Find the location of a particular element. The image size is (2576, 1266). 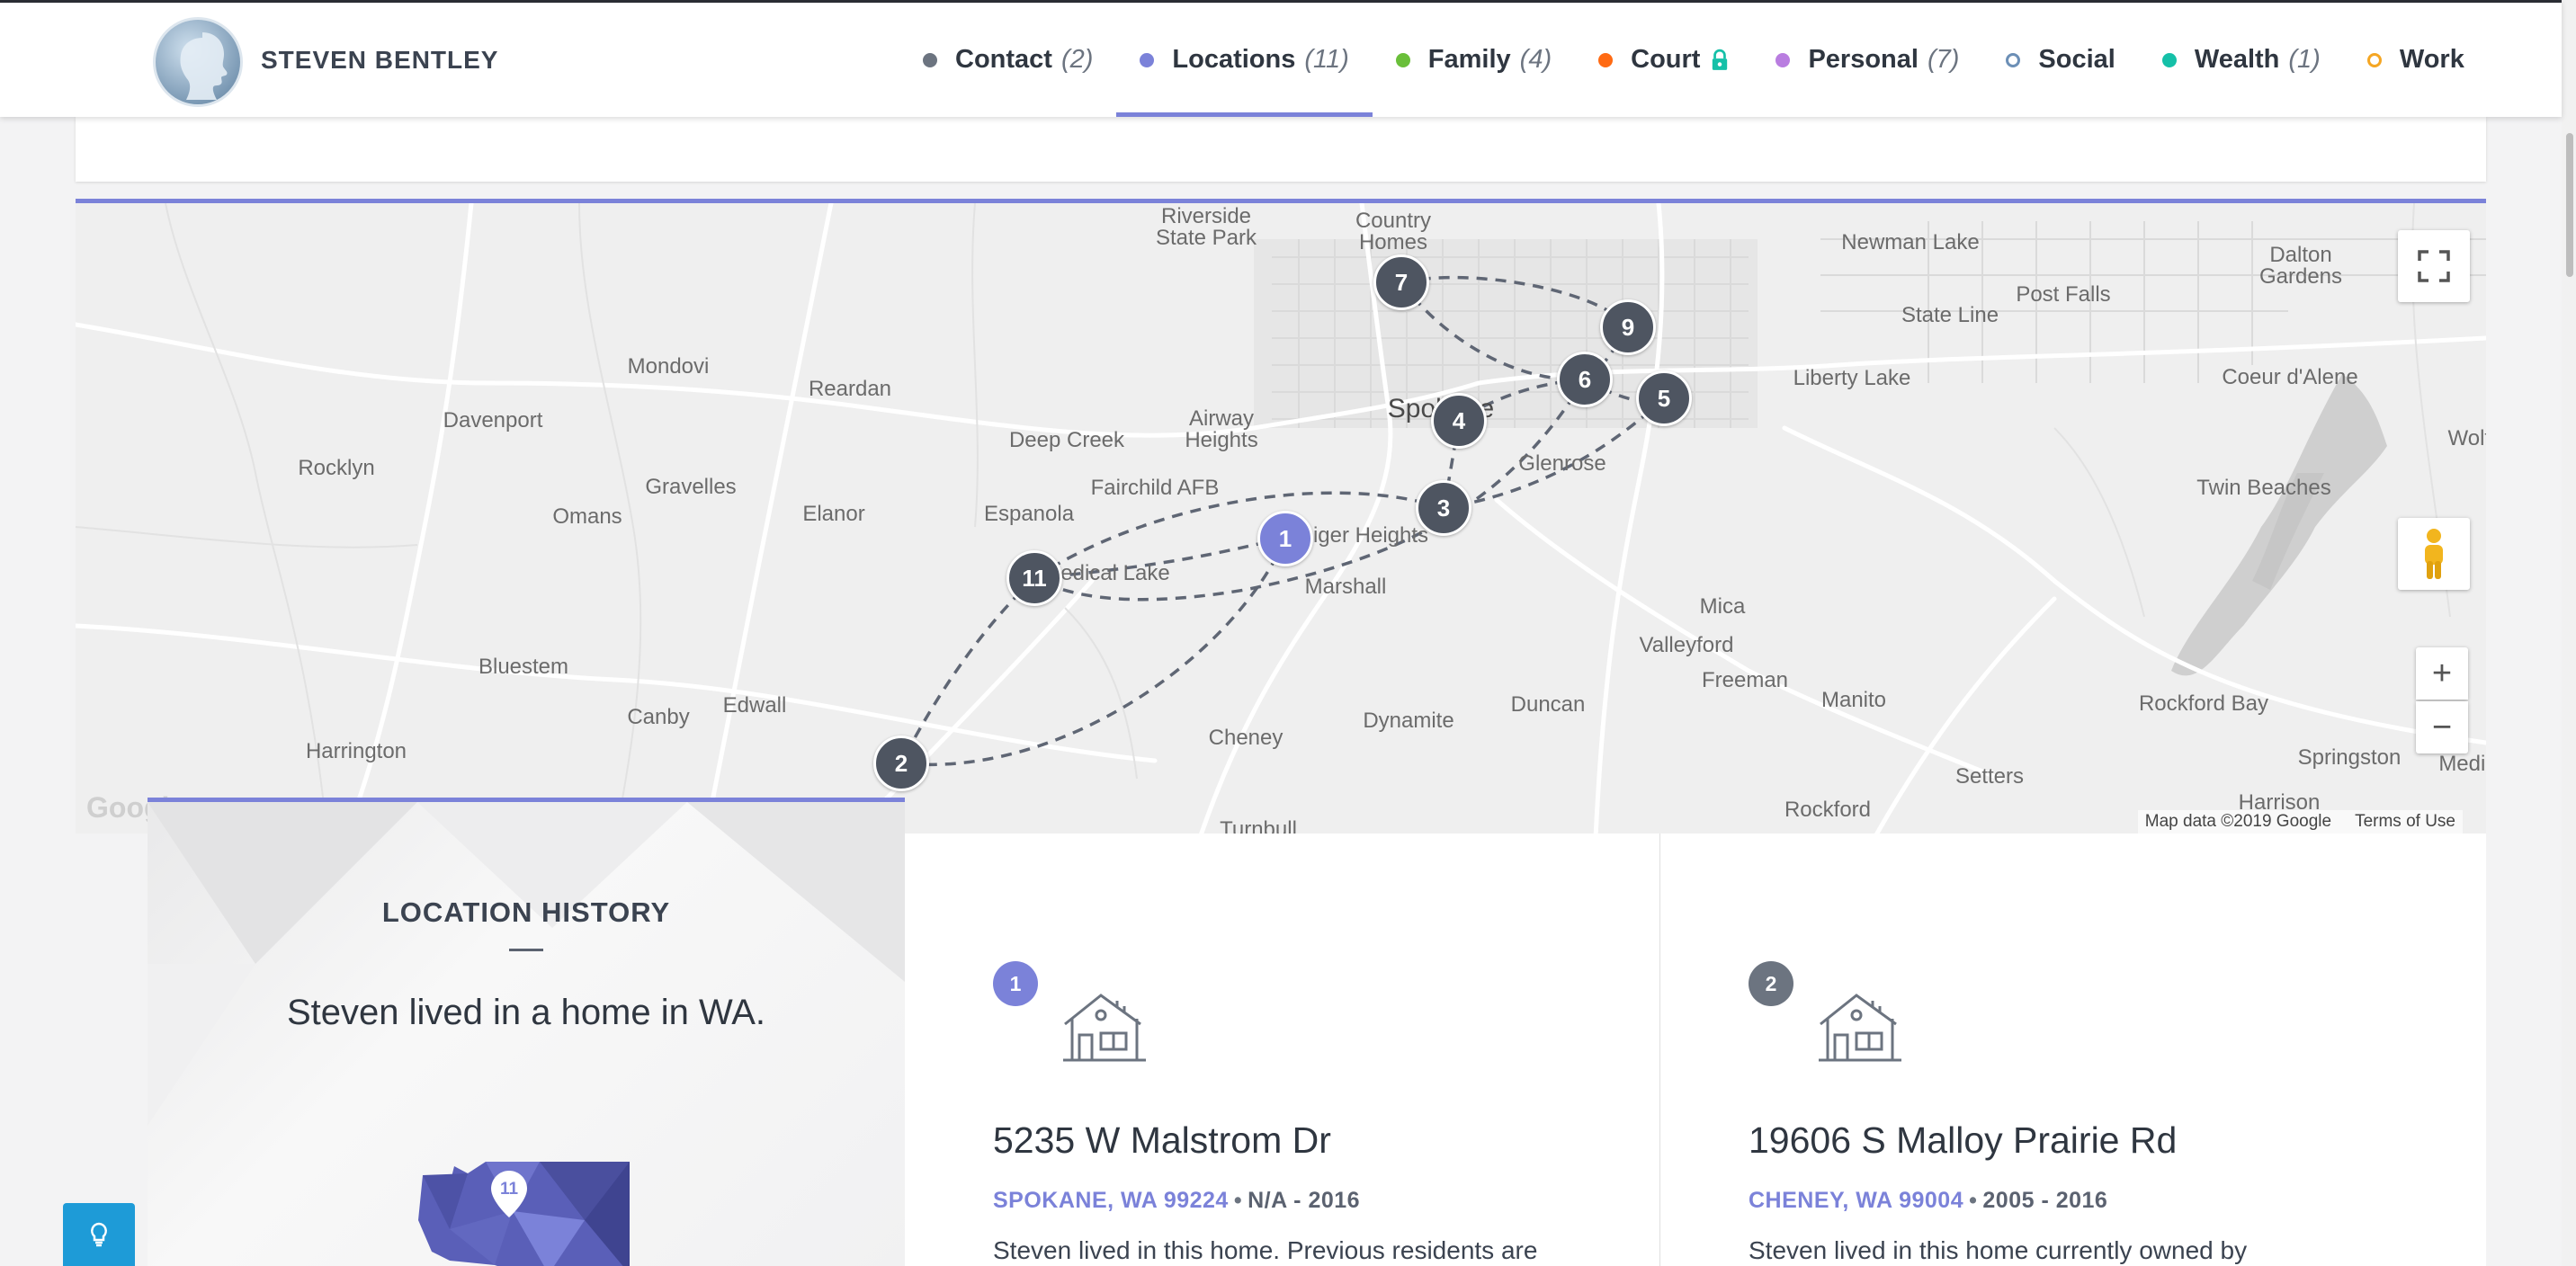

place-label: Bluestem is located at coordinates (523, 667).